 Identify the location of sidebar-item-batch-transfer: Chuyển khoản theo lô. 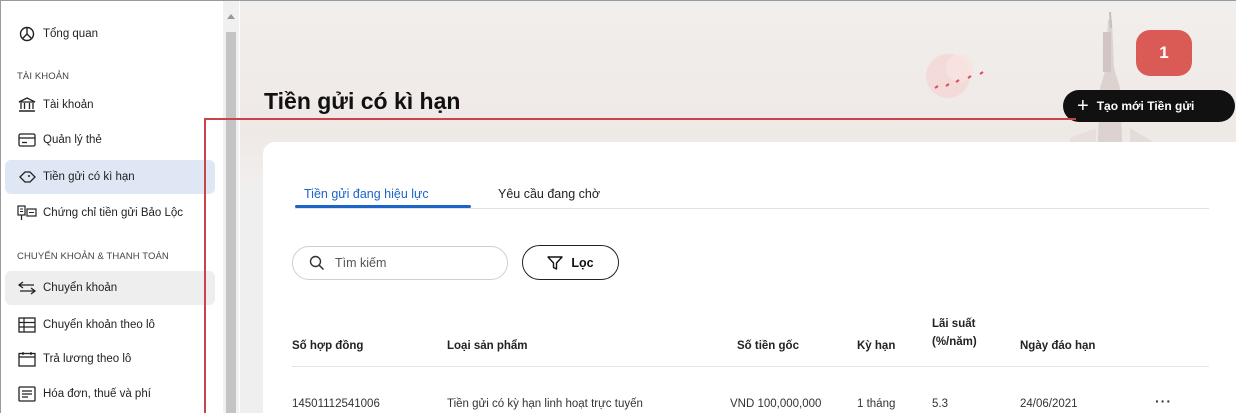
(110, 325).